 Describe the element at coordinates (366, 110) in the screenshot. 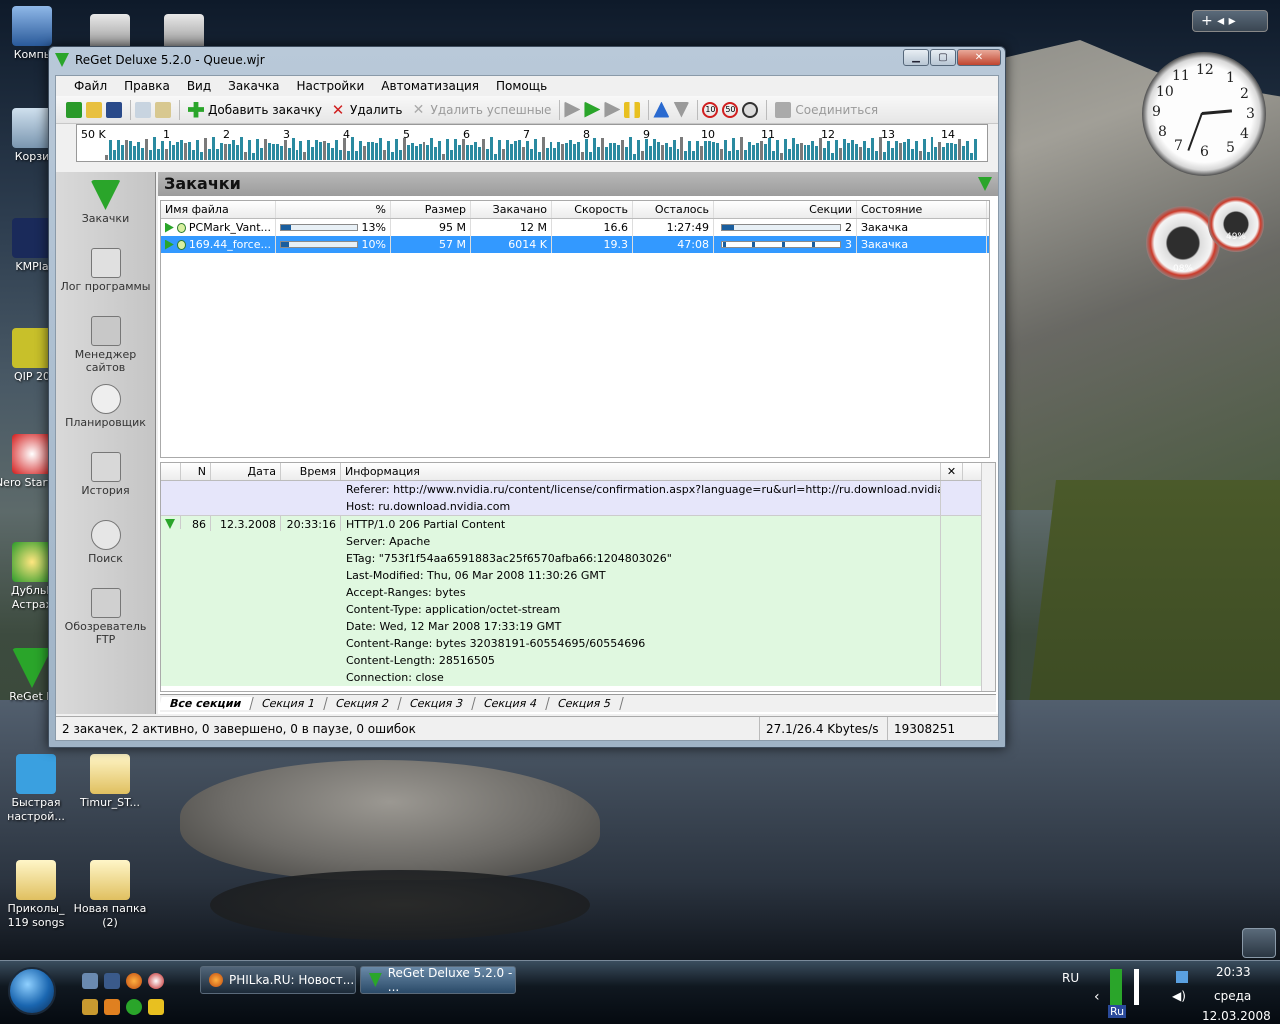

I see `delete-button: ✕ Удалить` at that location.